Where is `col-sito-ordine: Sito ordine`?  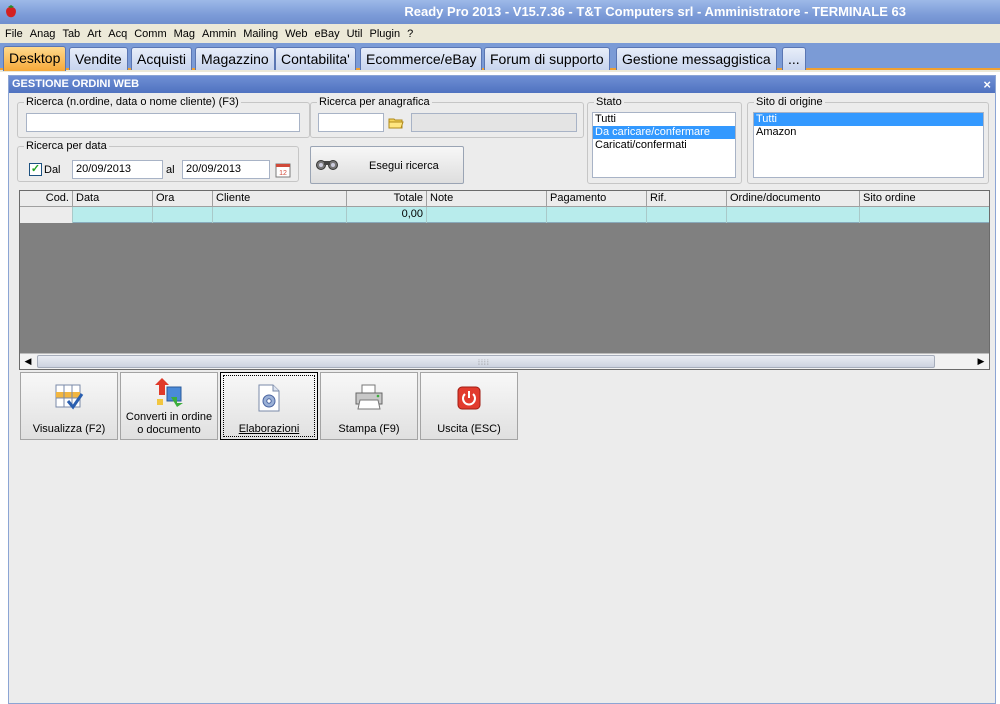
col-sito-ordine: Sito ordine is located at coordinates (924, 199).